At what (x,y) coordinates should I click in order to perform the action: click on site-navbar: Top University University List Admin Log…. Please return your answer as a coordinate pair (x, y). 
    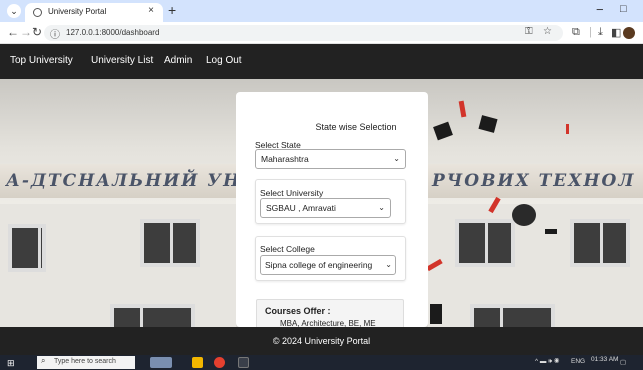
    Looking at the image, I should click on (321, 61).